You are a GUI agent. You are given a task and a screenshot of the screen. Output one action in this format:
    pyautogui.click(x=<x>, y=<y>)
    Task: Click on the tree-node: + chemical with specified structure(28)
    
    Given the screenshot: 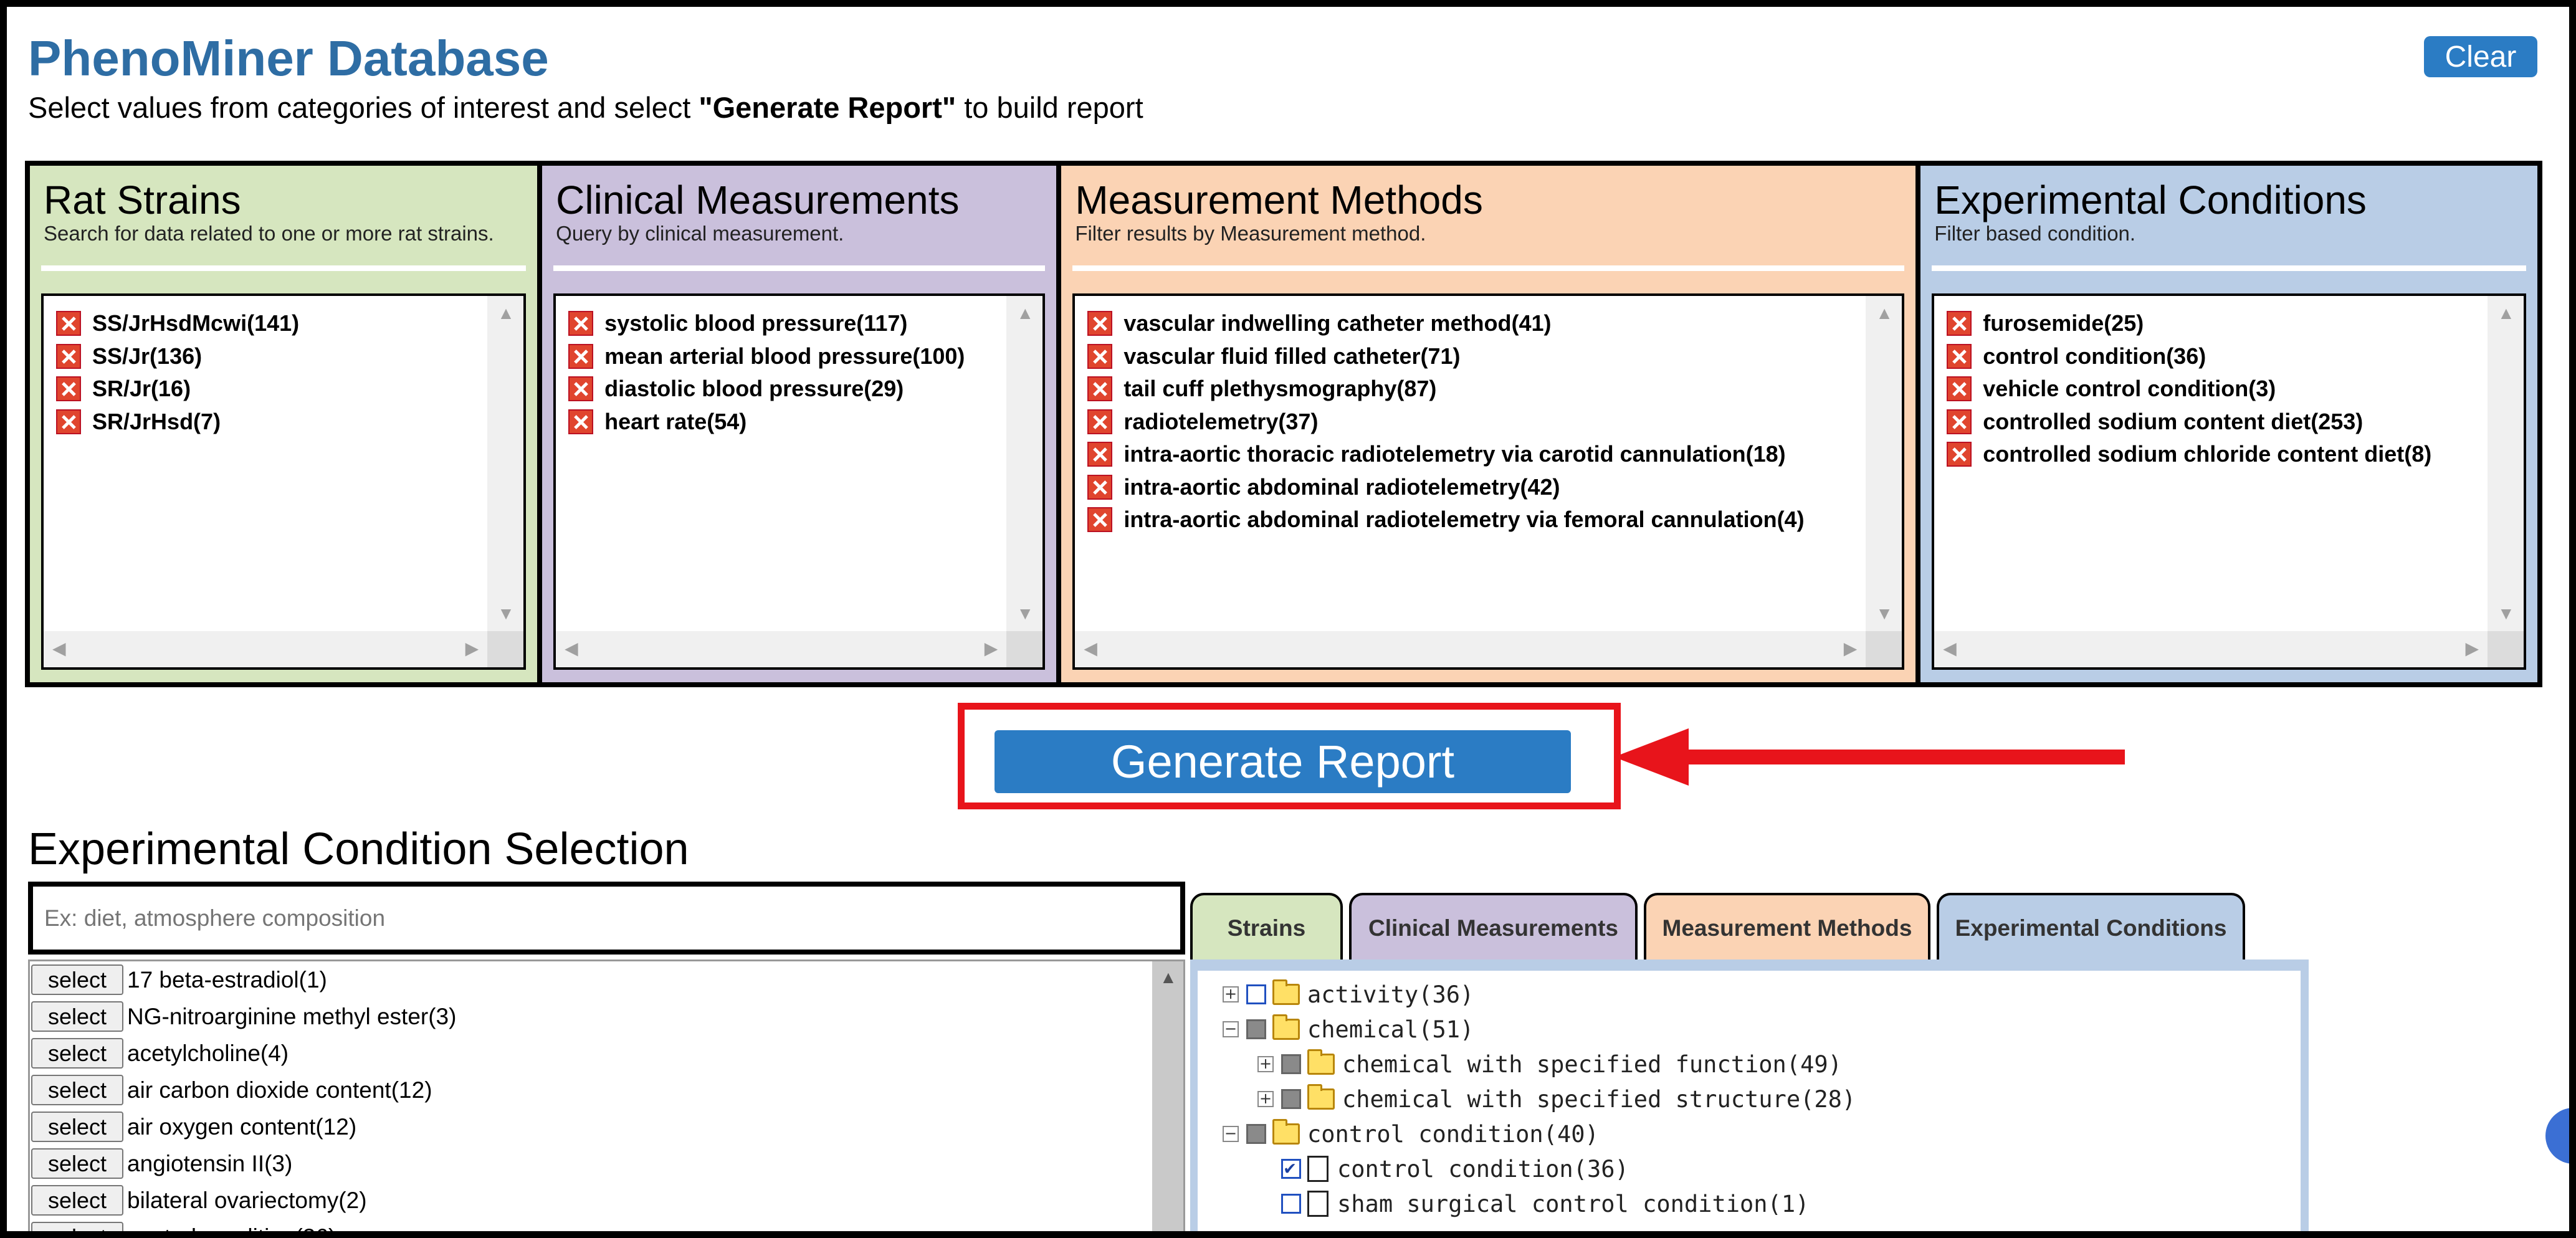 What is the action you would take?
    pyautogui.click(x=1557, y=1099)
    